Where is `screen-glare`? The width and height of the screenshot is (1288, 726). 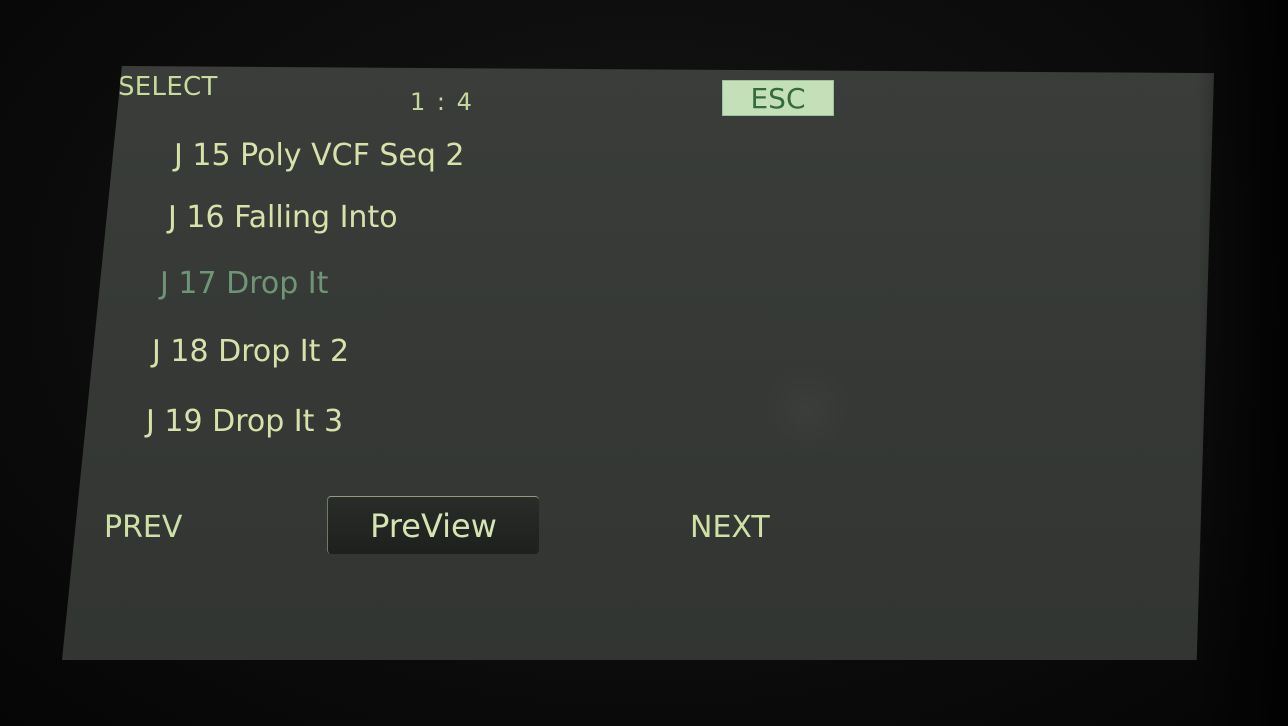
screen-glare is located at coordinates (807, 411).